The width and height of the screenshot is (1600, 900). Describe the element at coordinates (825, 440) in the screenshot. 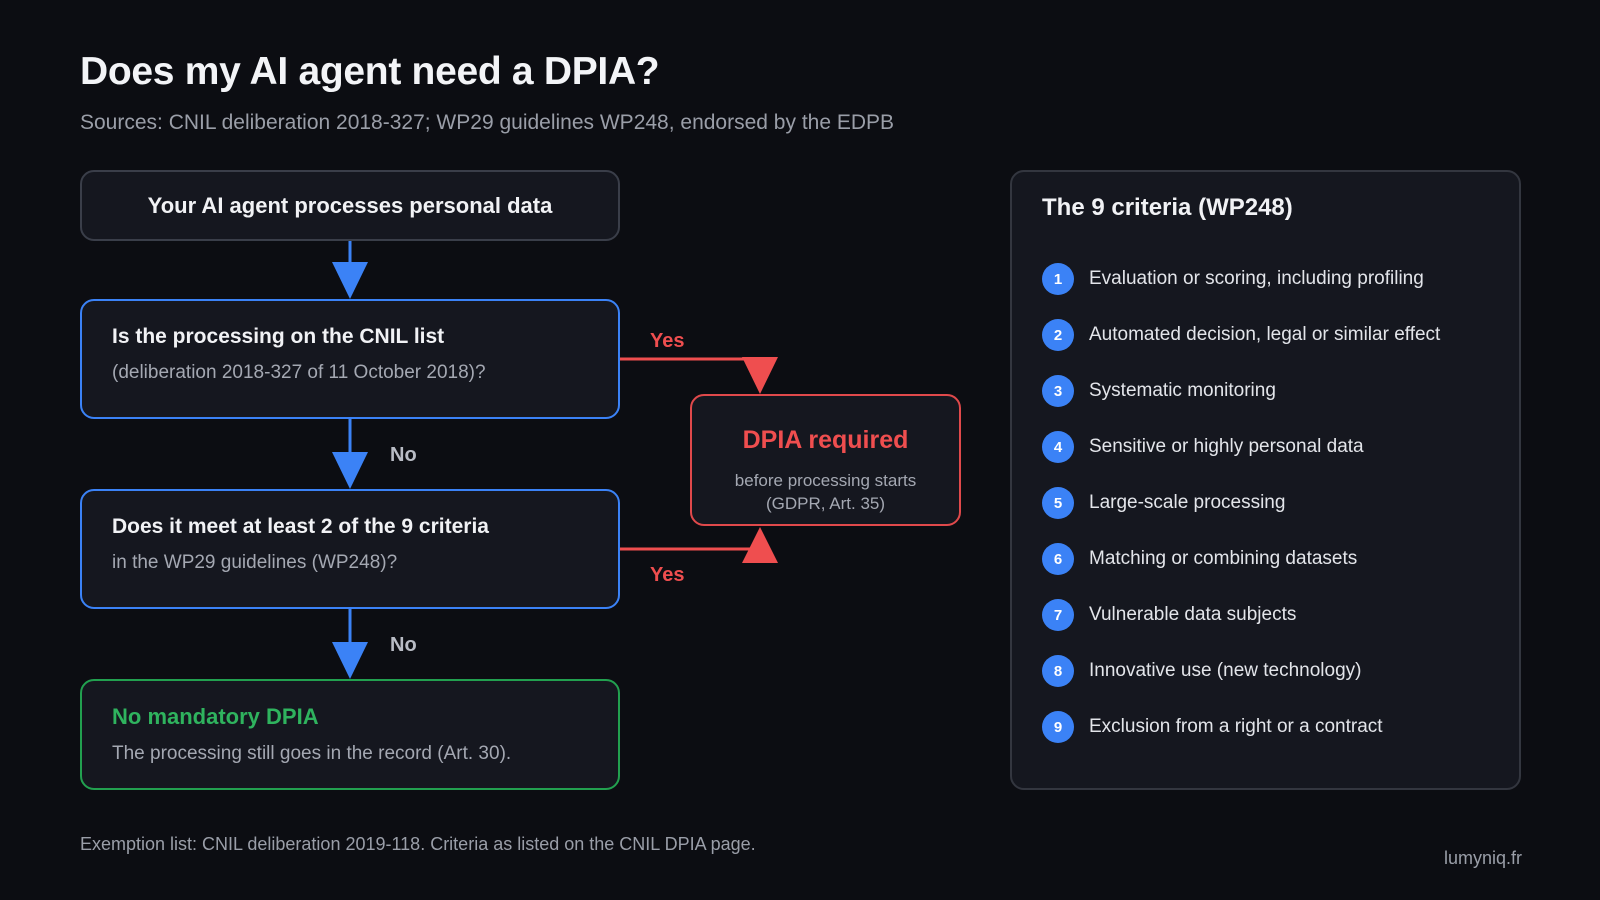

I see `outcome-dpia-required-title: DPIA required` at that location.